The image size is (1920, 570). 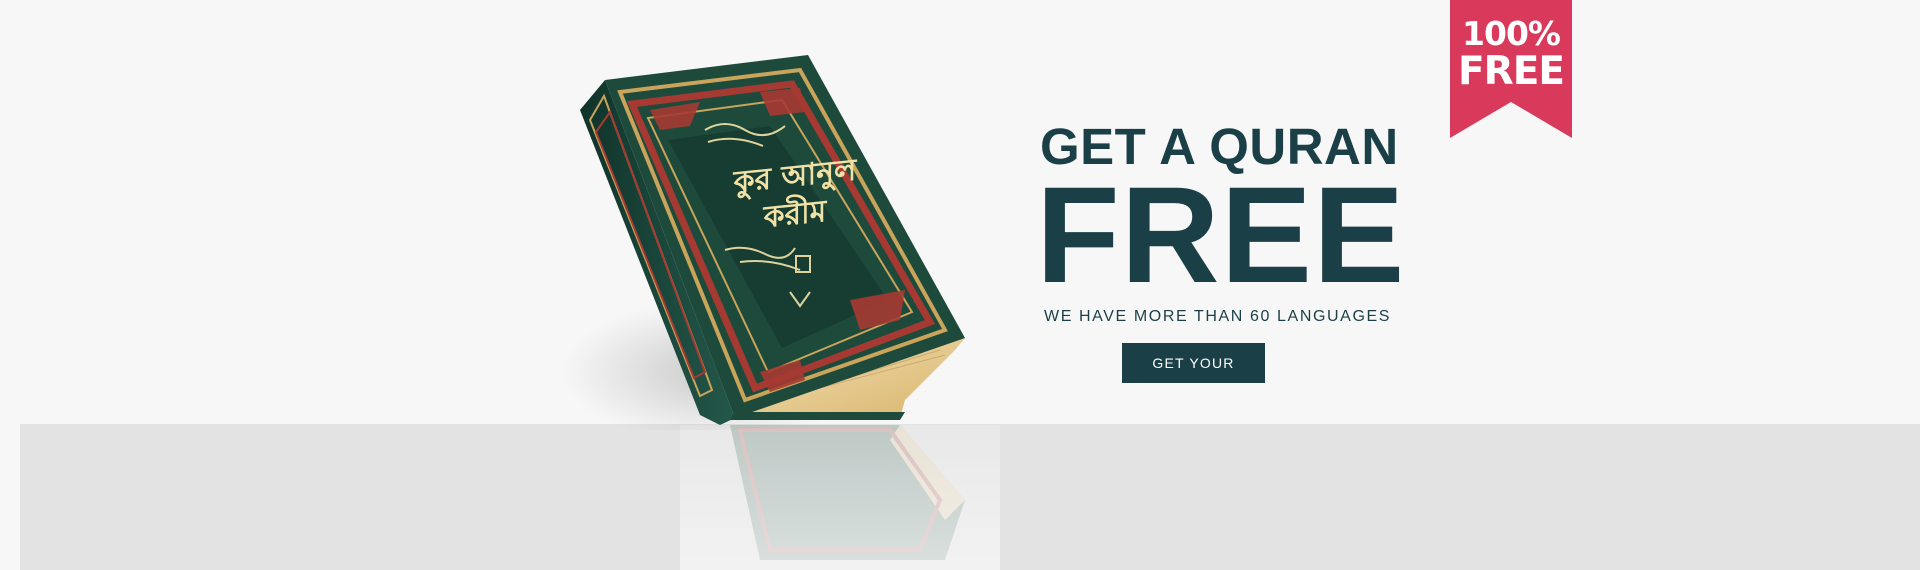 What do you see at coordinates (1511, 33) in the screenshot?
I see `ribbon-line1: 100%` at bounding box center [1511, 33].